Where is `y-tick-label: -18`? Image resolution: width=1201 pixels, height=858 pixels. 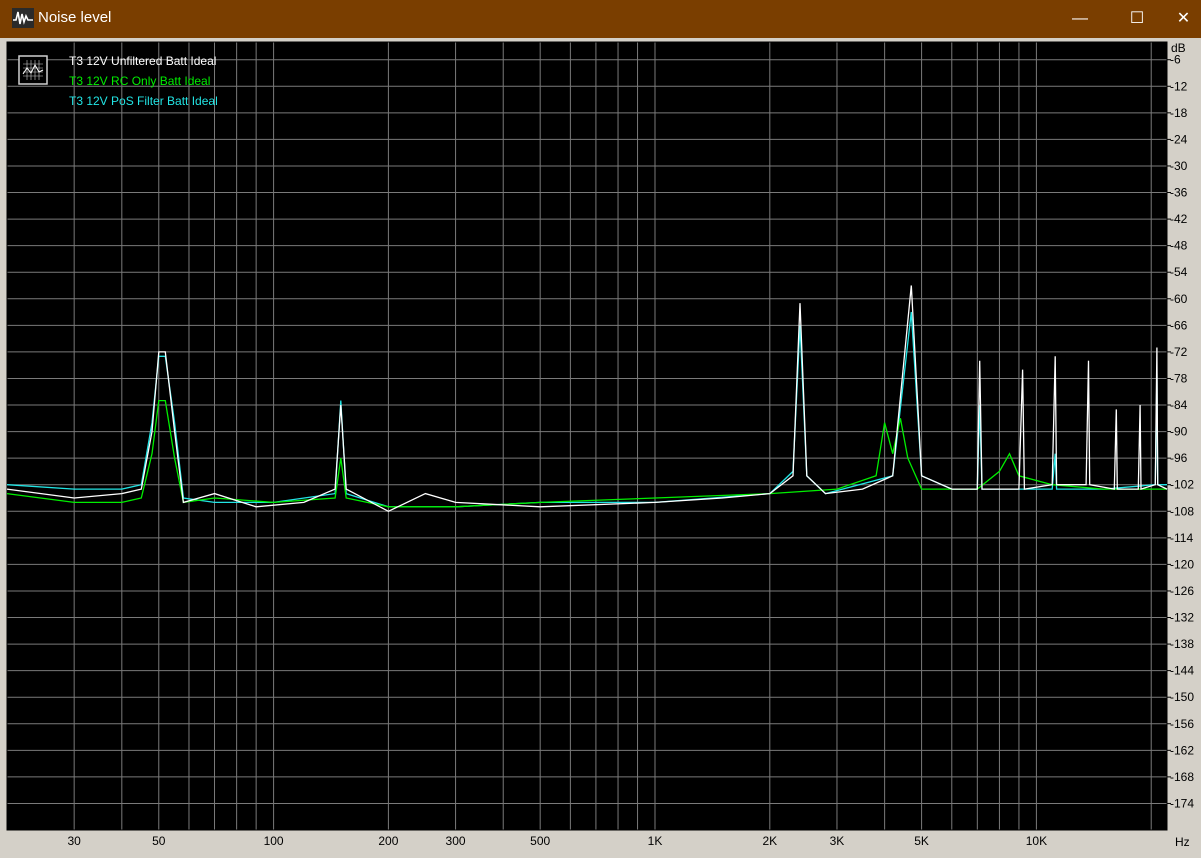 y-tick-label: -18 is located at coordinates (1179, 113).